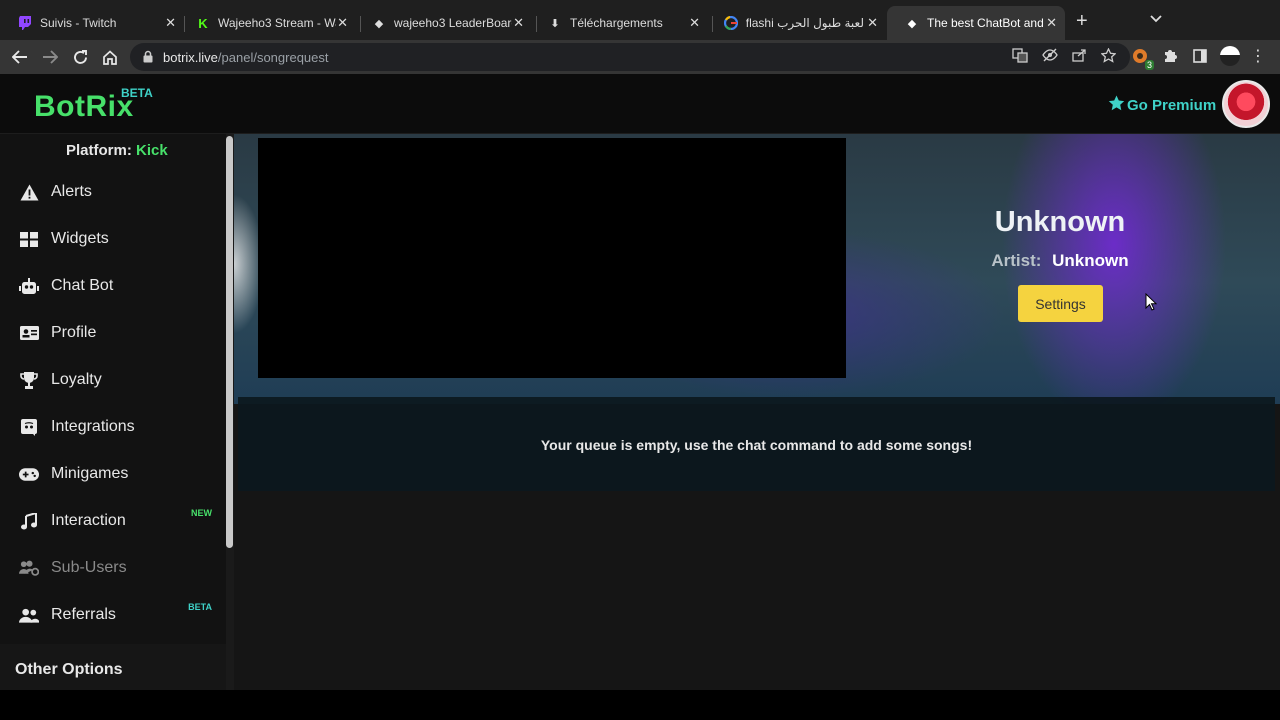 The image size is (1280, 720). I want to click on user-avatar, so click(1246, 104).